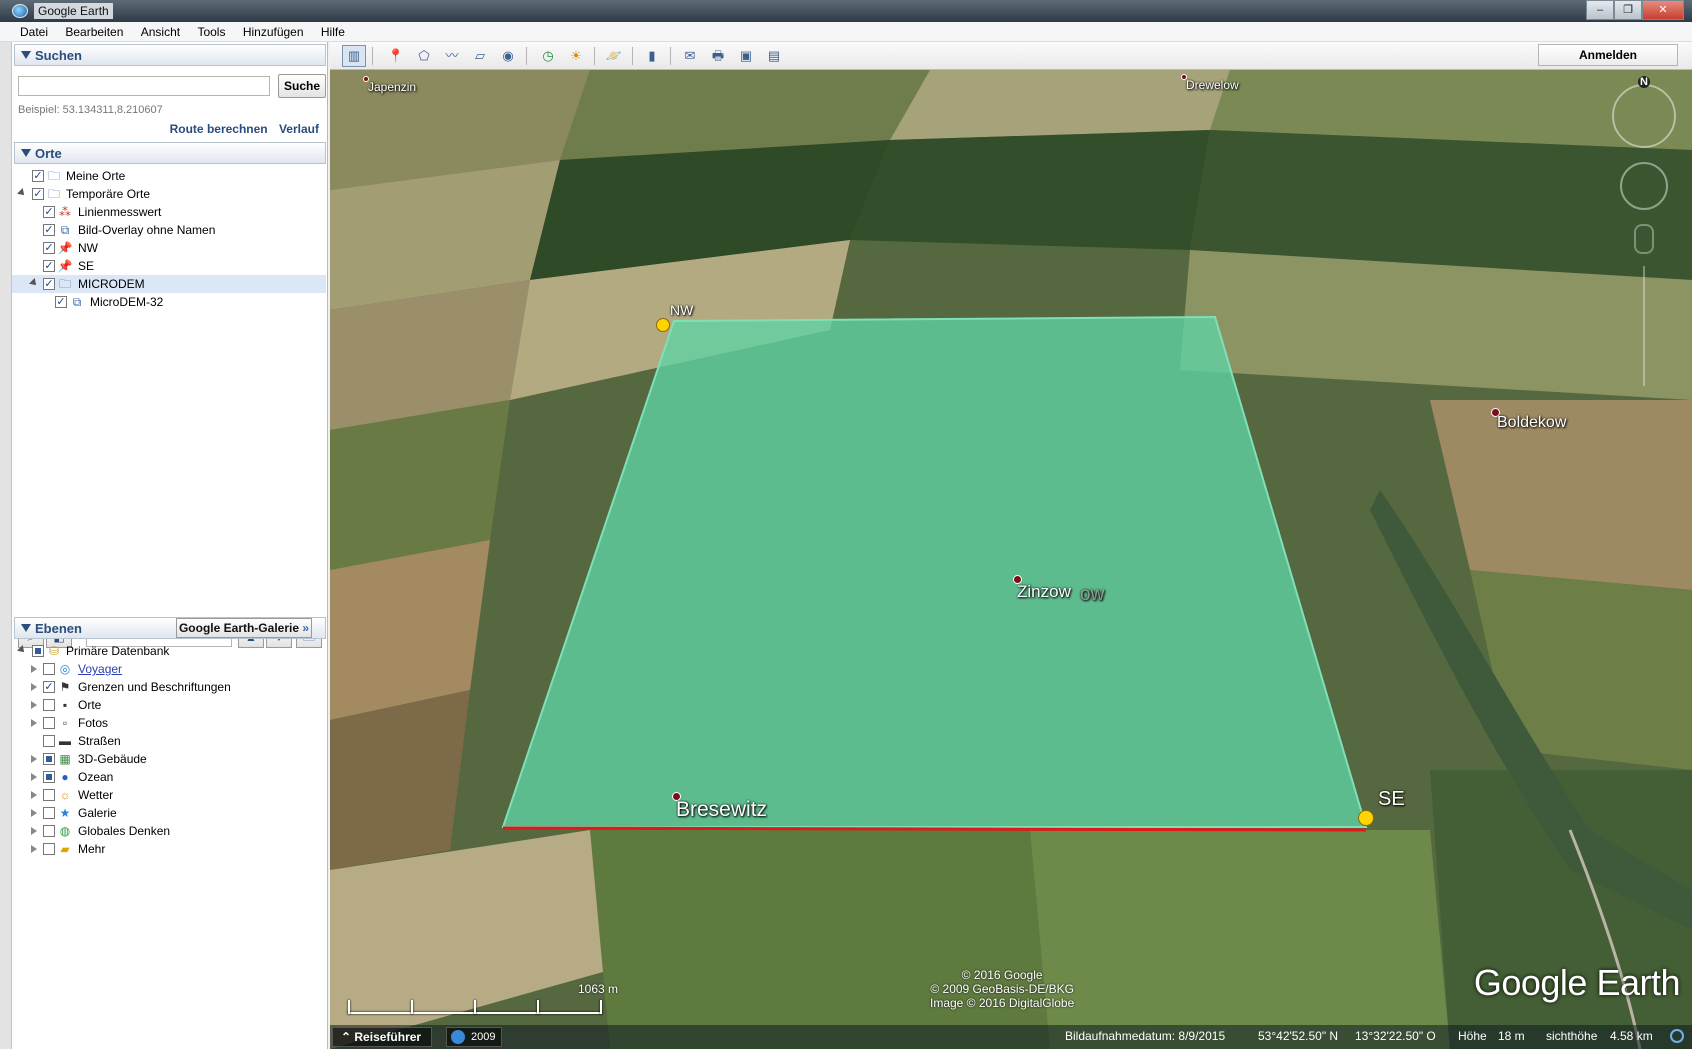  What do you see at coordinates (170, 55) in the screenshot?
I see `search-panel-header: Suchen` at bounding box center [170, 55].